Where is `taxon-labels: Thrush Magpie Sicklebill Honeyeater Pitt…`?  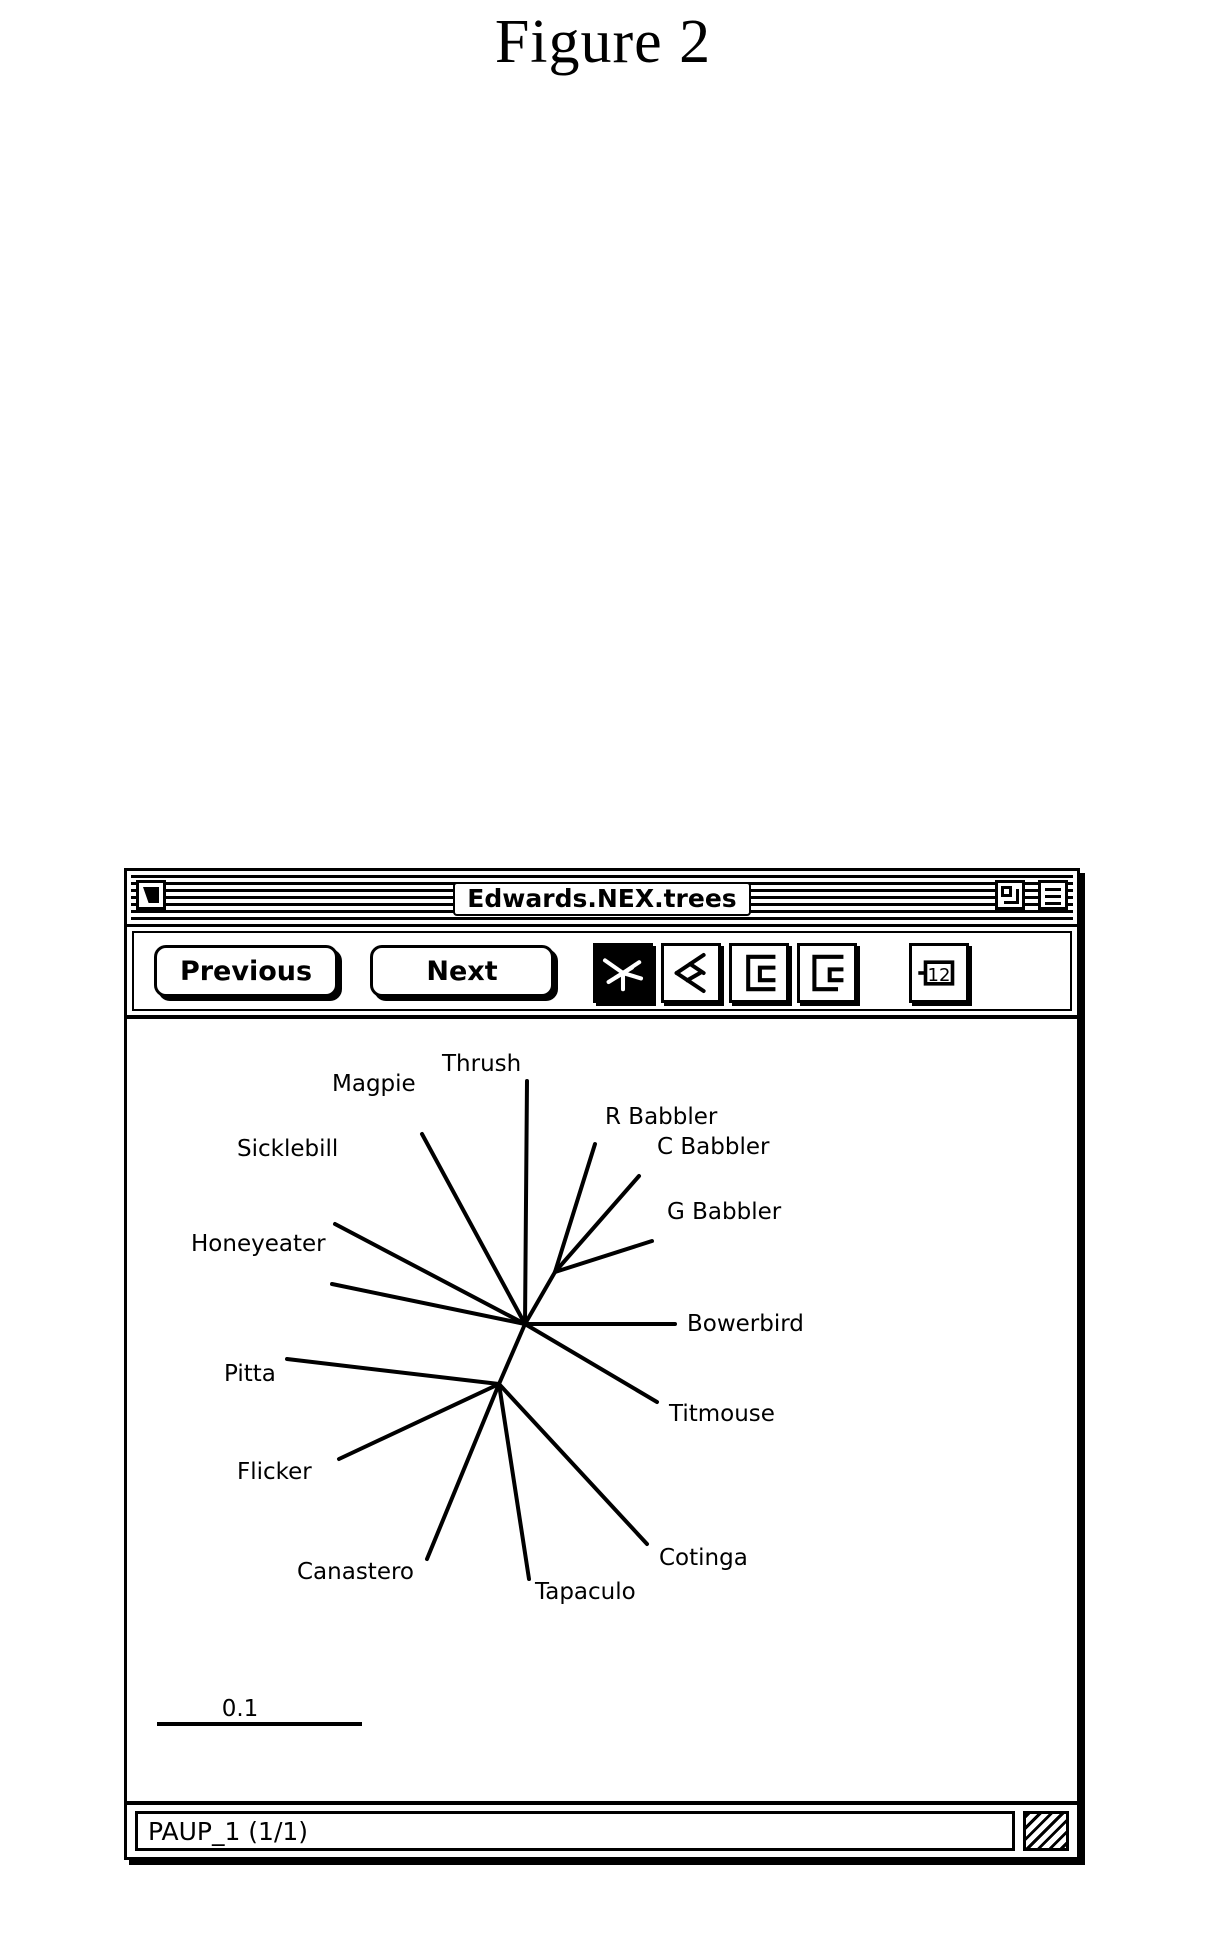 taxon-labels: Thrush Magpie Sicklebill Honeyeater Pitt… is located at coordinates (497, 1328).